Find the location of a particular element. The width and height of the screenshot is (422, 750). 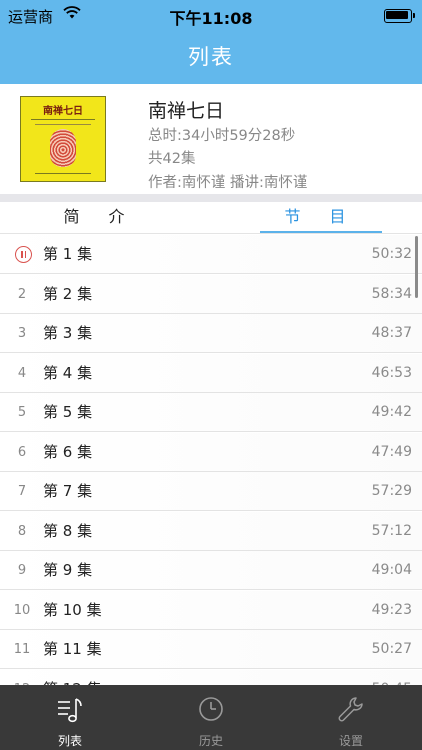

clock-icon is located at coordinates (211, 709).